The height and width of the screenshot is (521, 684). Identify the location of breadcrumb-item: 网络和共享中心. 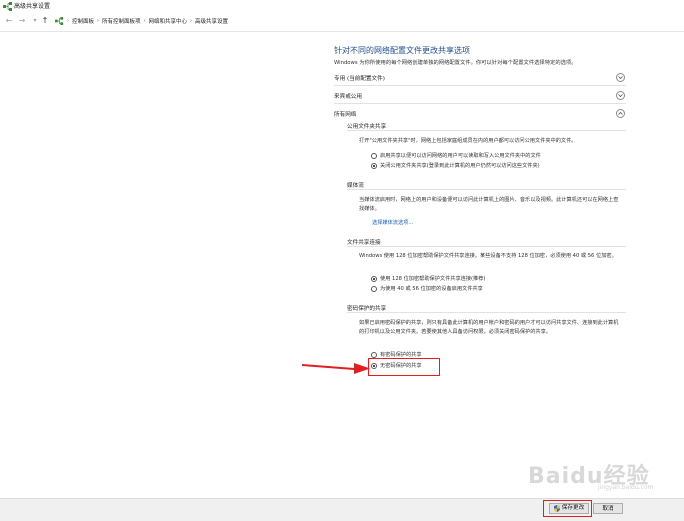
(168, 21).